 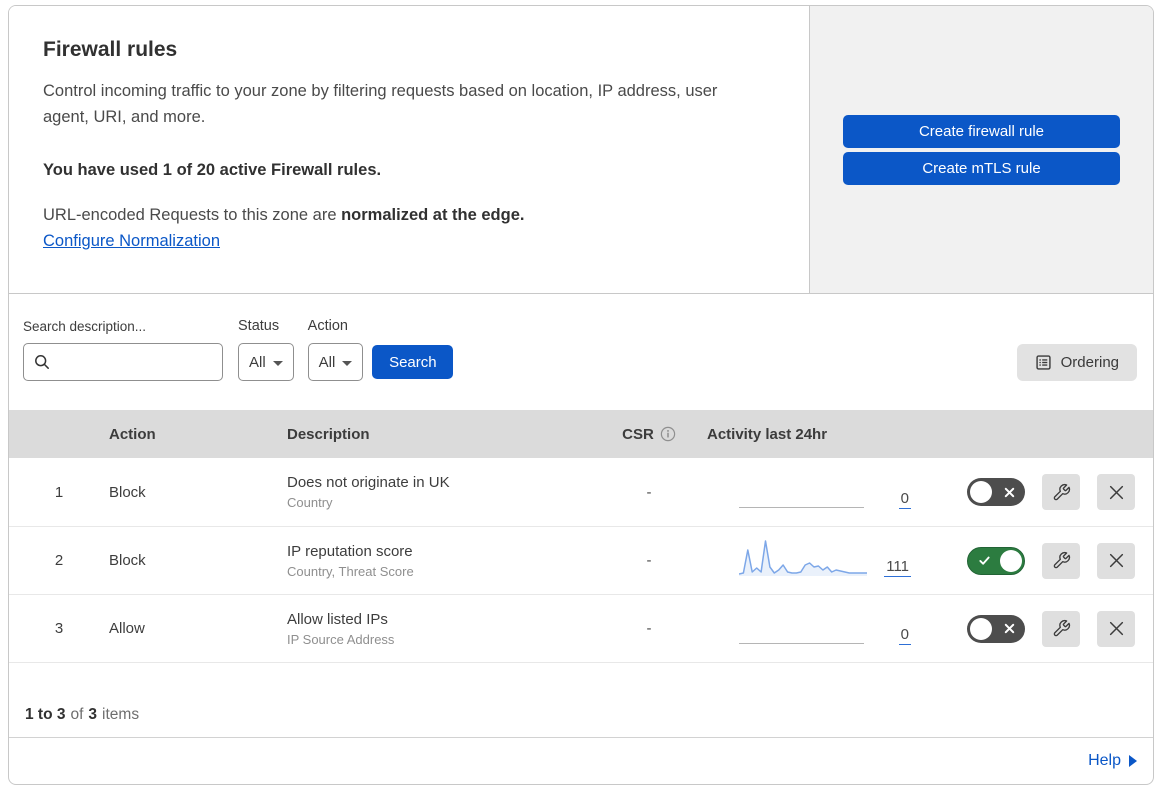 I want to click on ordering-list-icon, so click(x=1043, y=362).